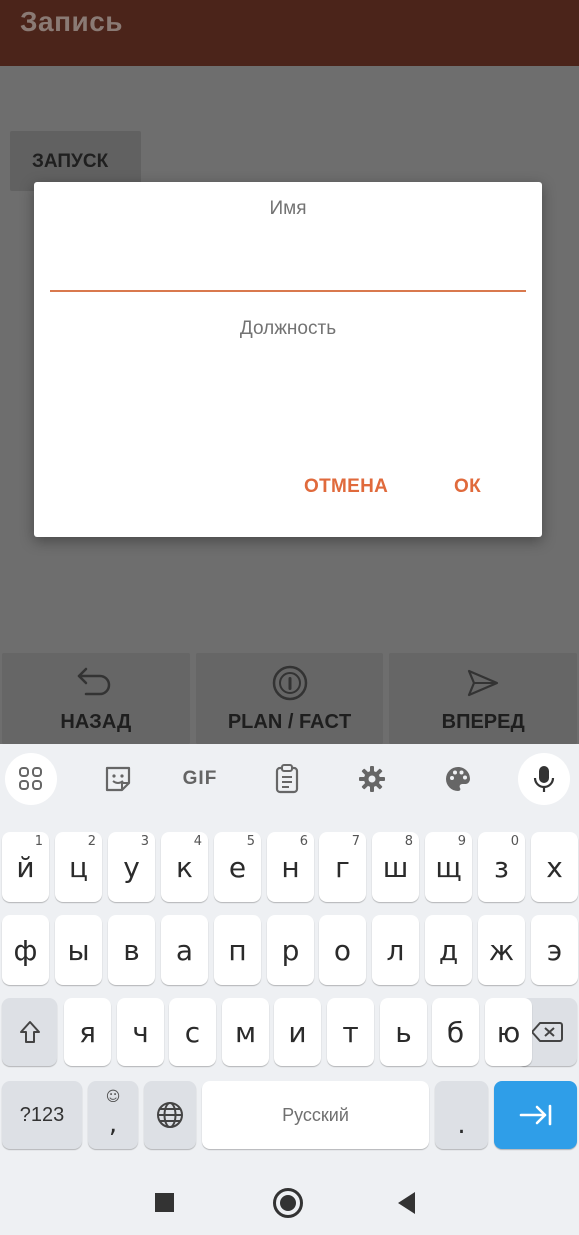  I want to click on next-action-key, so click(535, 1115).